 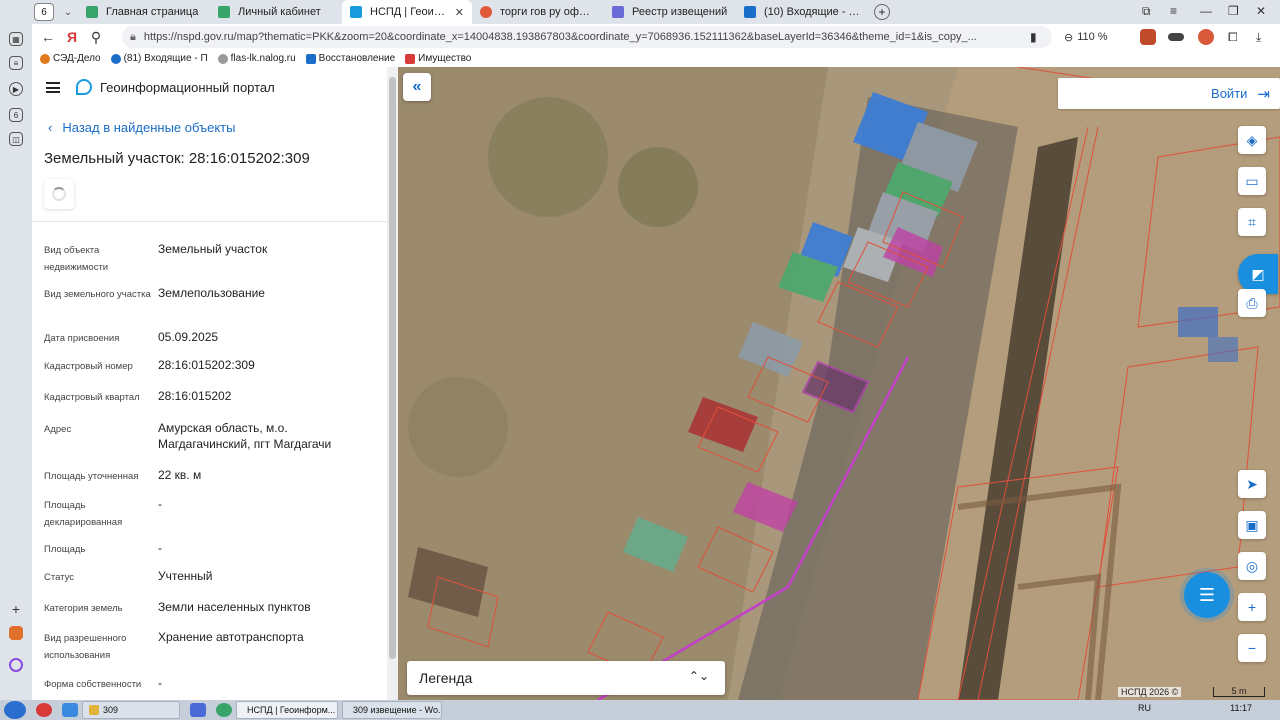 What do you see at coordinates (417, 87) in the screenshot?
I see `collapse-panel-button: «` at bounding box center [417, 87].